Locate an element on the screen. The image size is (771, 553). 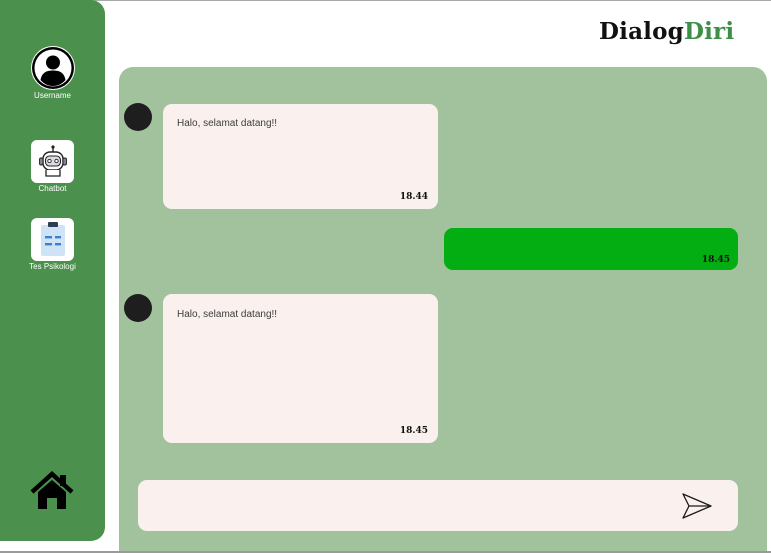
send-icon is located at coordinates (697, 506).